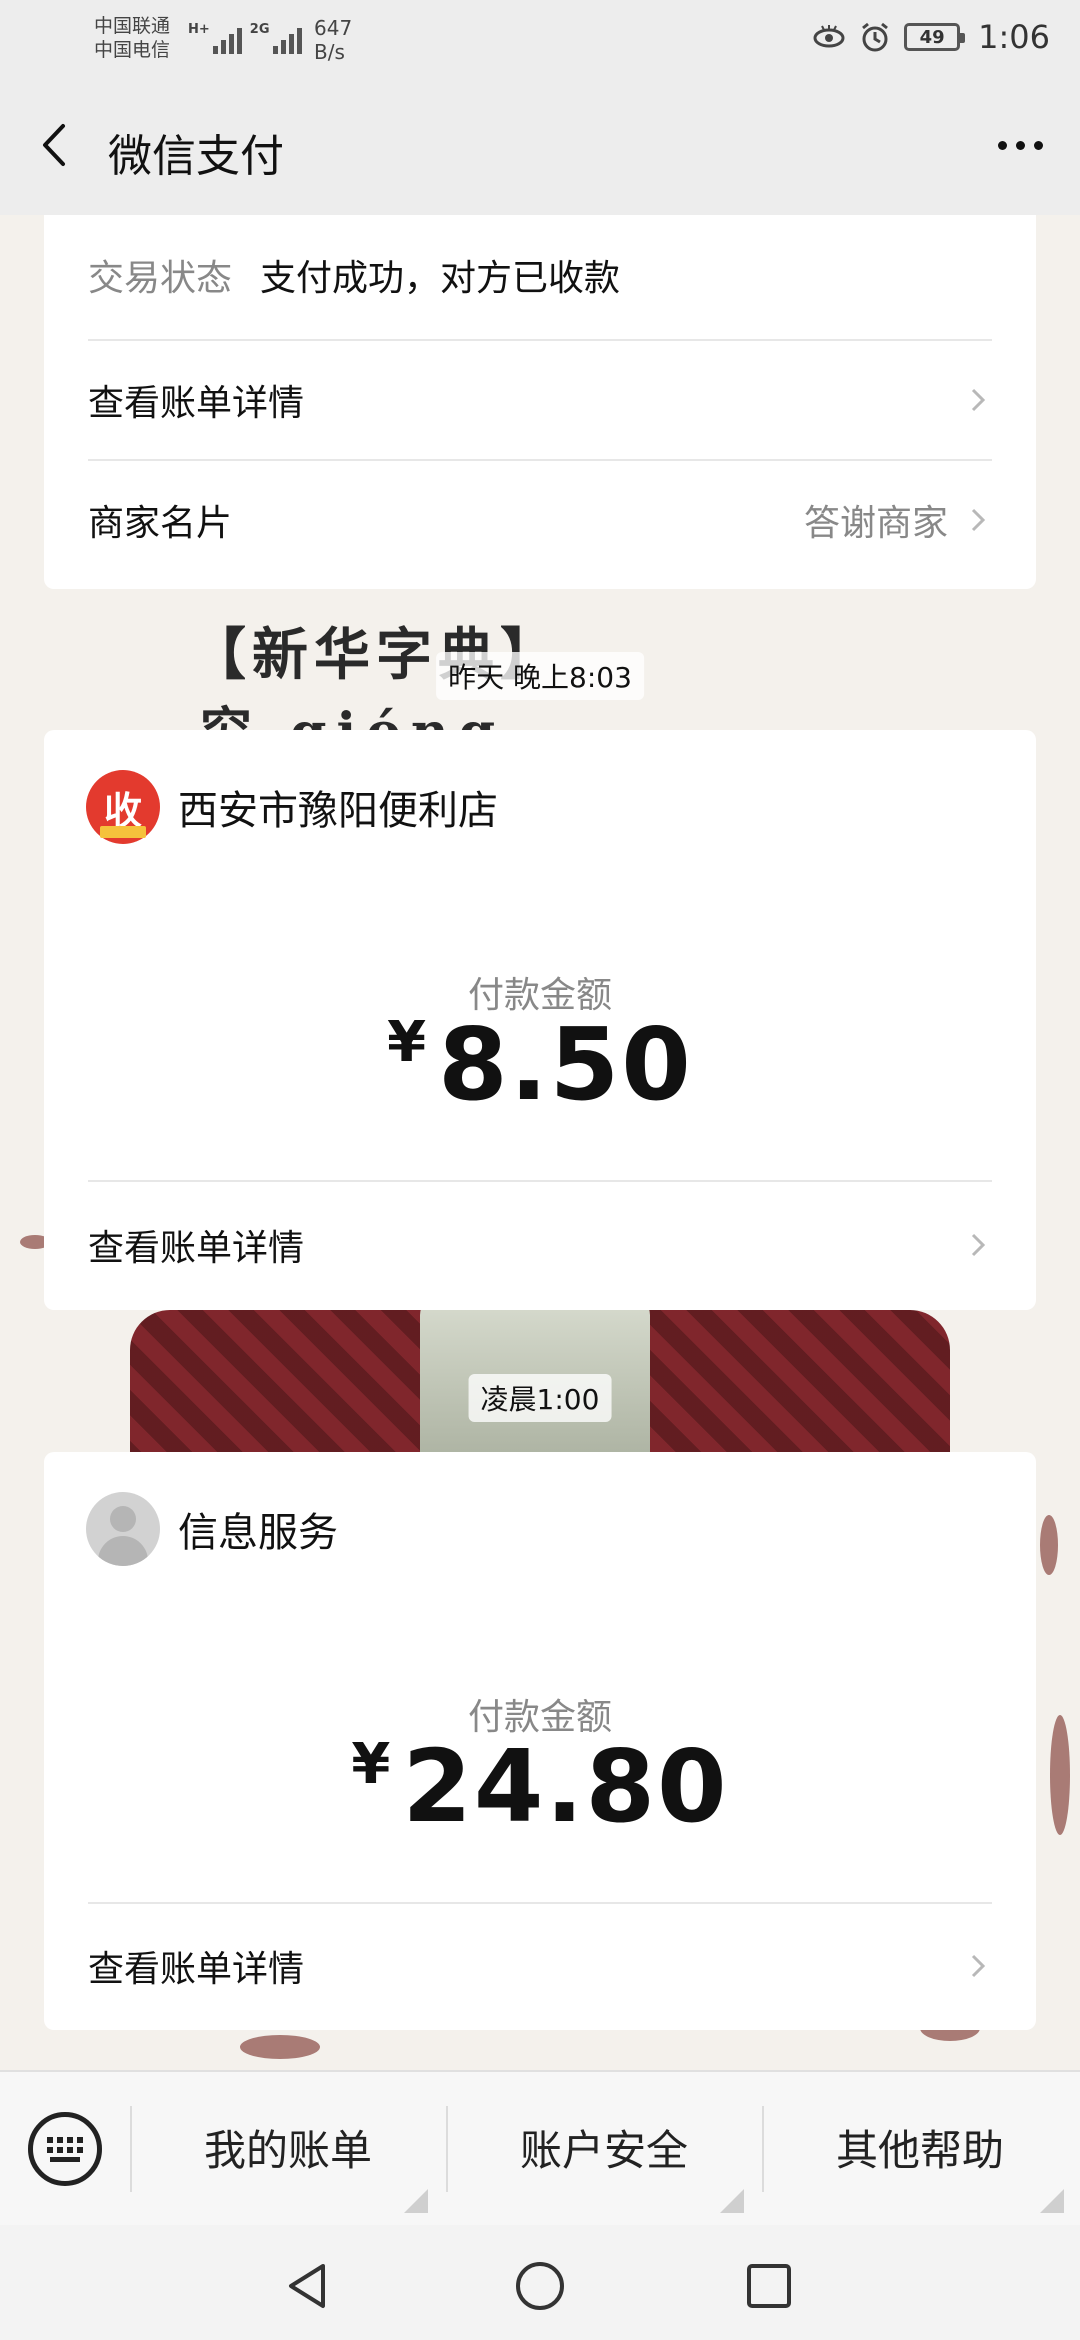 The height and width of the screenshot is (2340, 1080). I want to click on network-speed: 647 B/s, so click(333, 40).